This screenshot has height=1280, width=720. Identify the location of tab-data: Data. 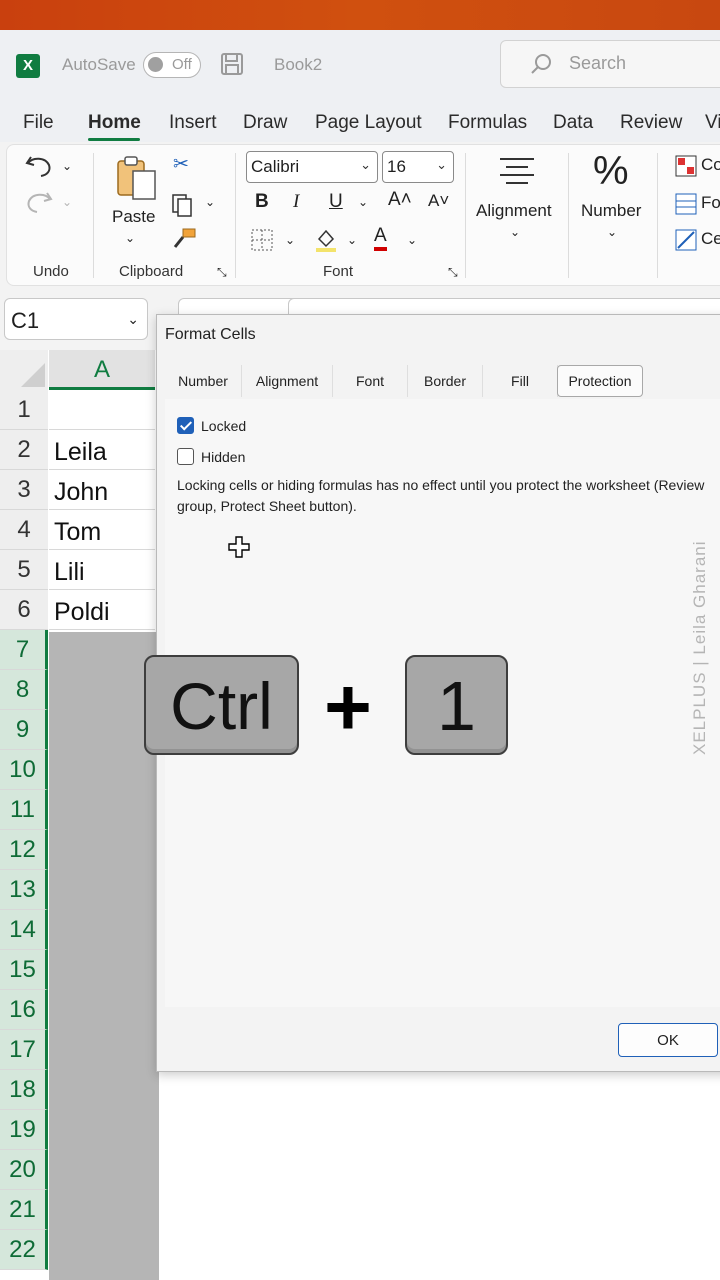
(573, 123).